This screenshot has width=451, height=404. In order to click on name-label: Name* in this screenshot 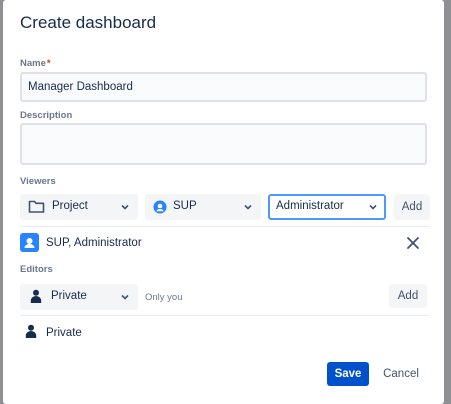, I will do `click(35, 63)`.